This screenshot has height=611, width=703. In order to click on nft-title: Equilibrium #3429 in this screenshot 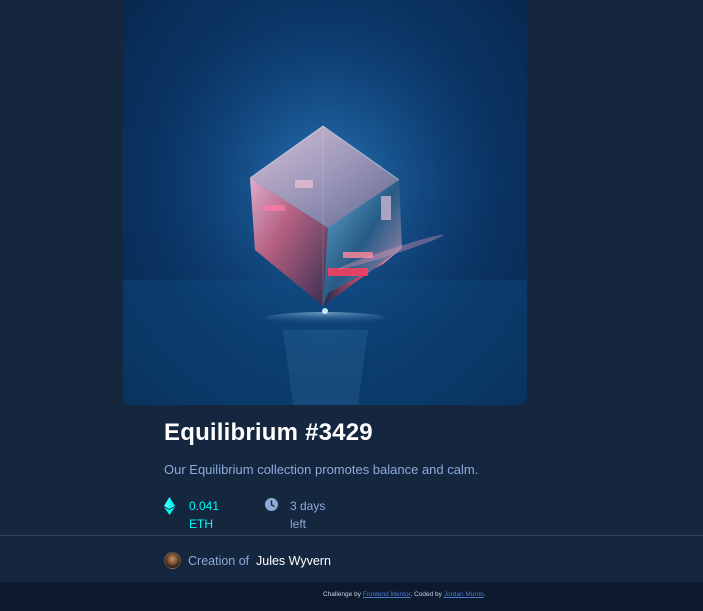, I will do `click(268, 433)`.